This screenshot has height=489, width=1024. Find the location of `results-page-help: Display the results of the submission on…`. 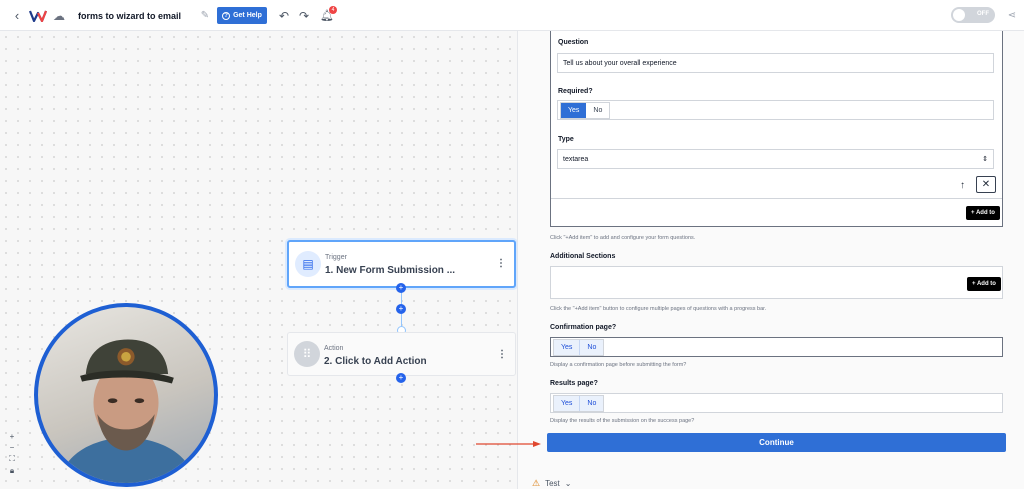

results-page-help: Display the results of the submission on… is located at coordinates (622, 421).